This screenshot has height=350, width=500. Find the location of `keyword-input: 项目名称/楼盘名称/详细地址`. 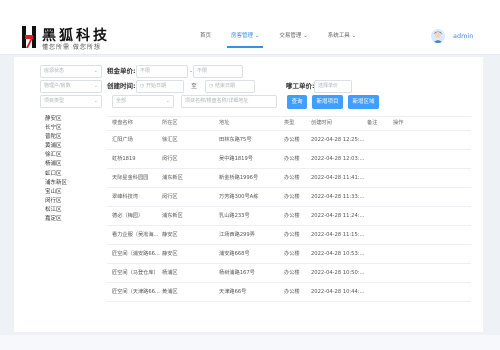

keyword-input: 项目名称/楼盘名称/详细地址 is located at coordinates (229, 101).